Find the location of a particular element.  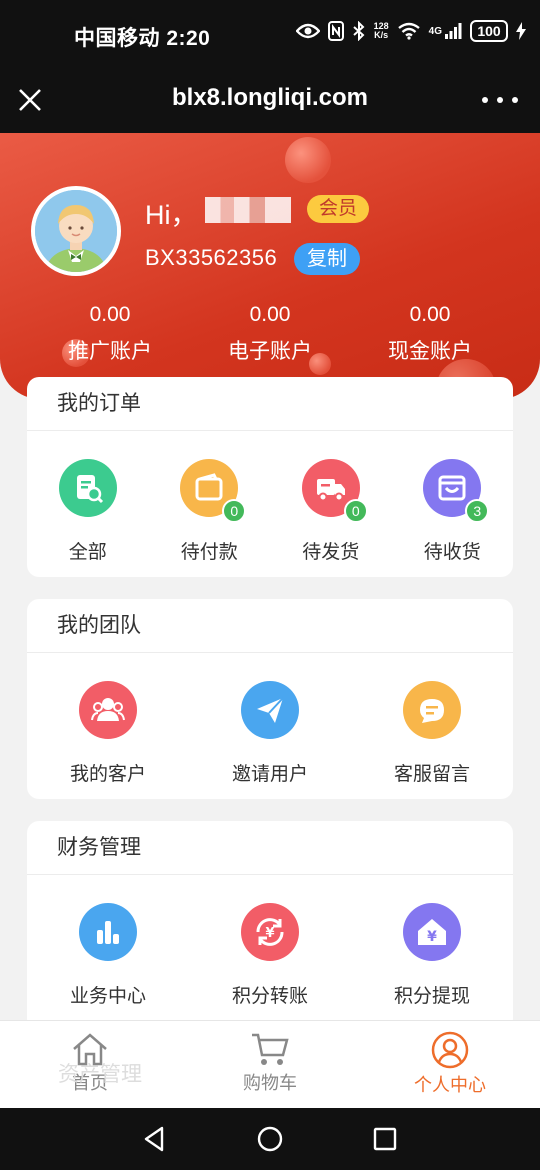

eye-icon is located at coordinates (307, 31).